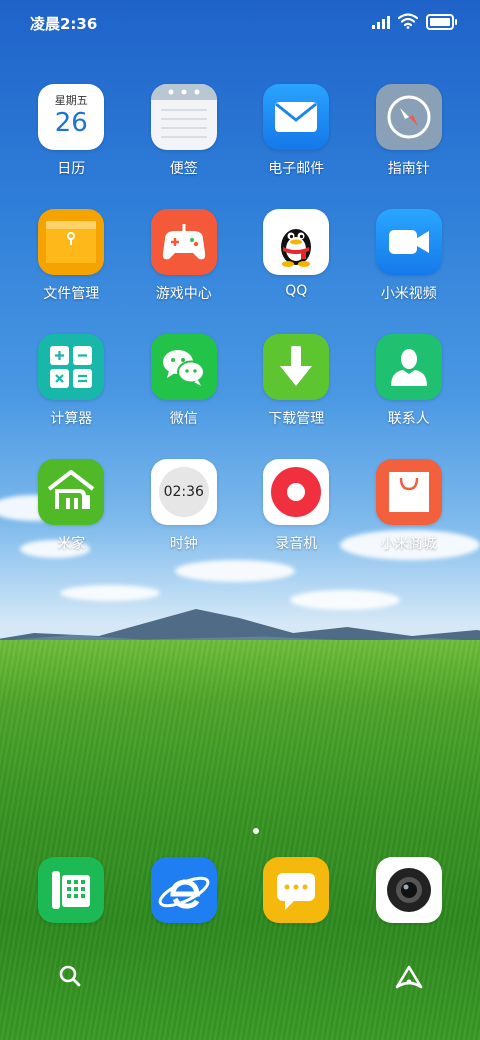 The image size is (480, 1040). I want to click on app-compass: 指南针, so click(409, 134).